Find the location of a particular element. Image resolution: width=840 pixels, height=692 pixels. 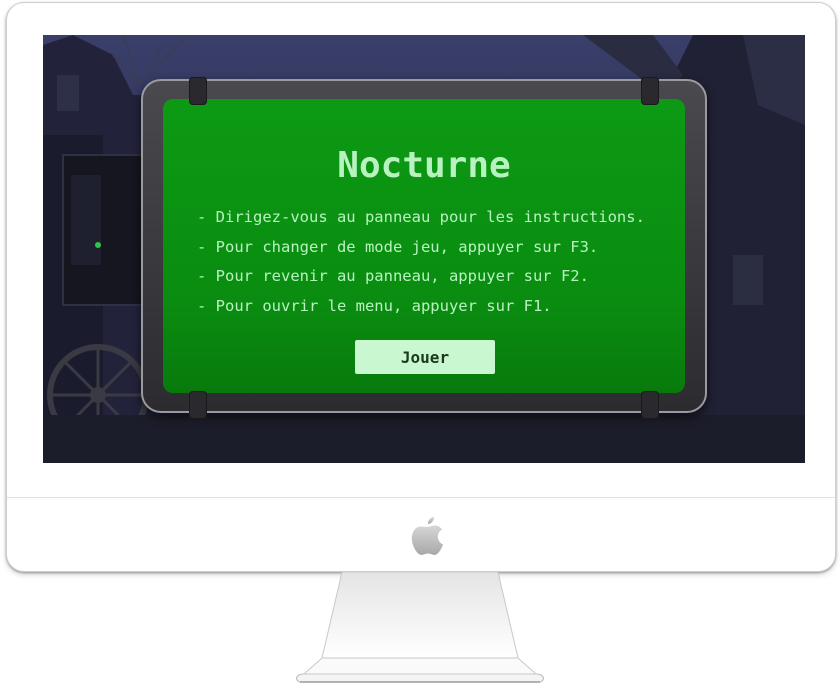

game-title: Nocturne is located at coordinates (424, 165).